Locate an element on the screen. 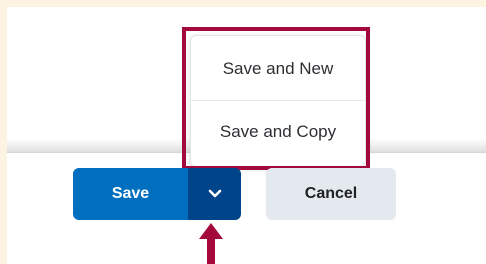  save-button: Save is located at coordinates (130, 194).